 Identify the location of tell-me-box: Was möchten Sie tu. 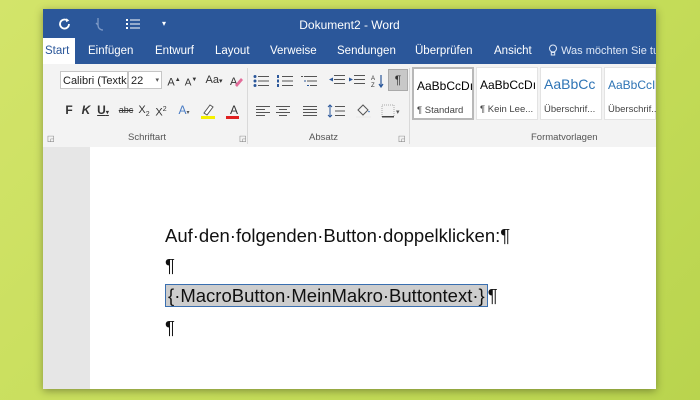
(602, 51).